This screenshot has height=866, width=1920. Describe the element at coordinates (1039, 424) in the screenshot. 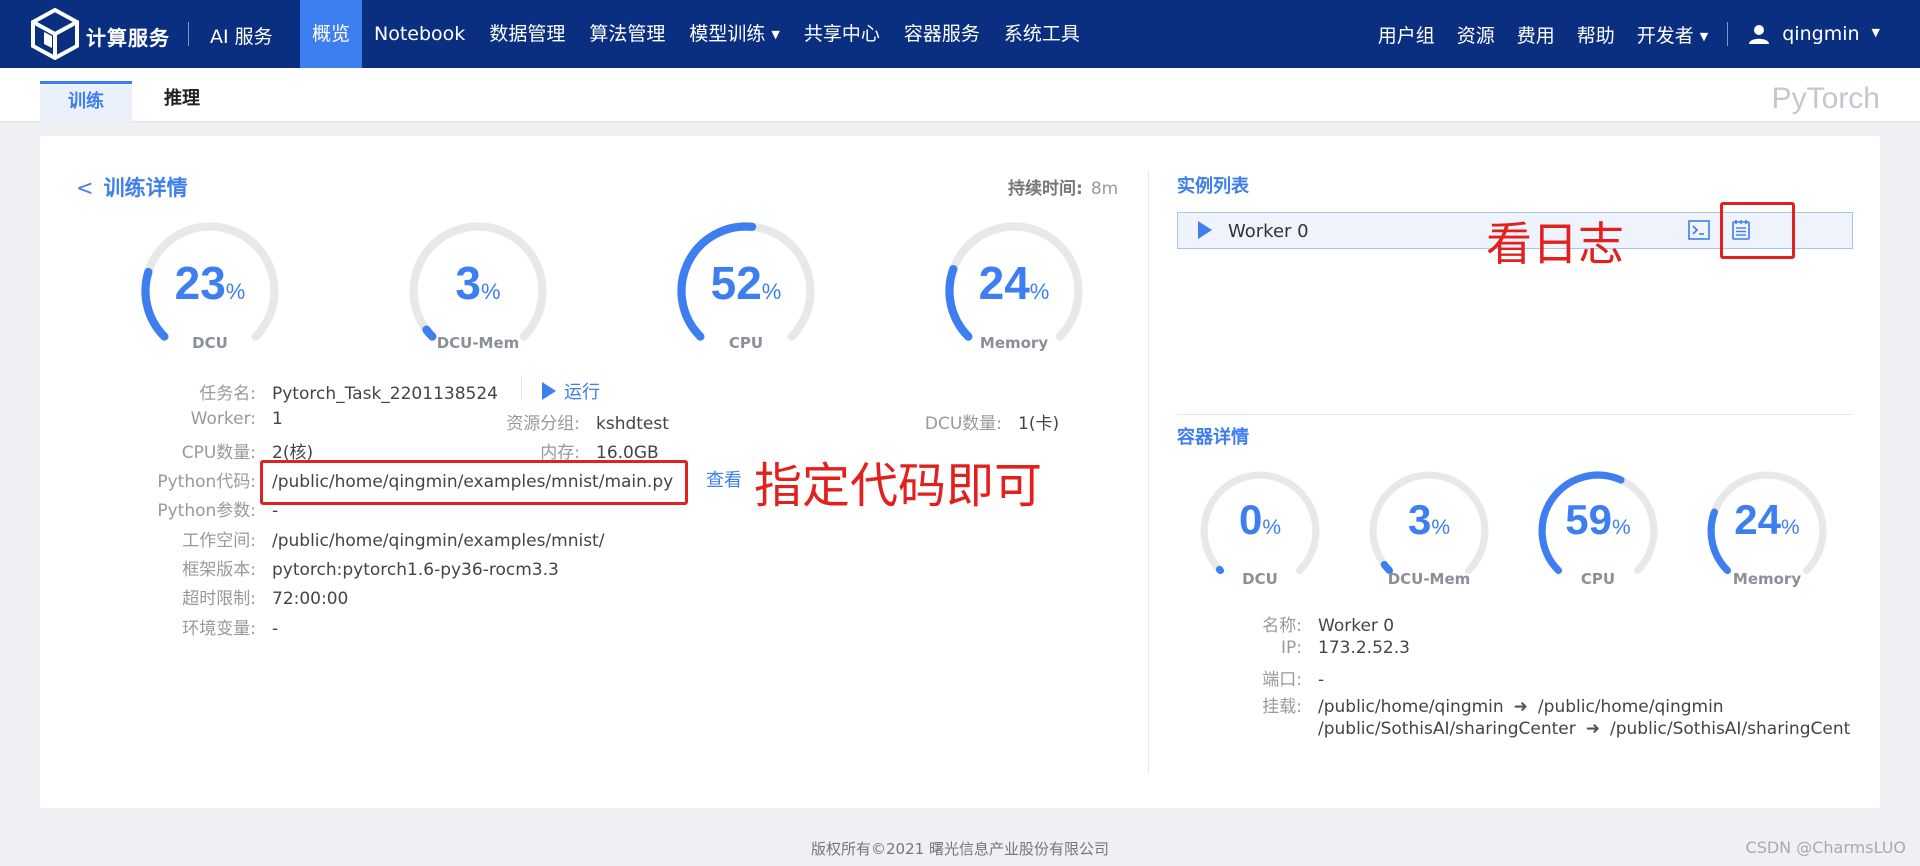

I see `dcu-count-value: 1(卡)` at that location.